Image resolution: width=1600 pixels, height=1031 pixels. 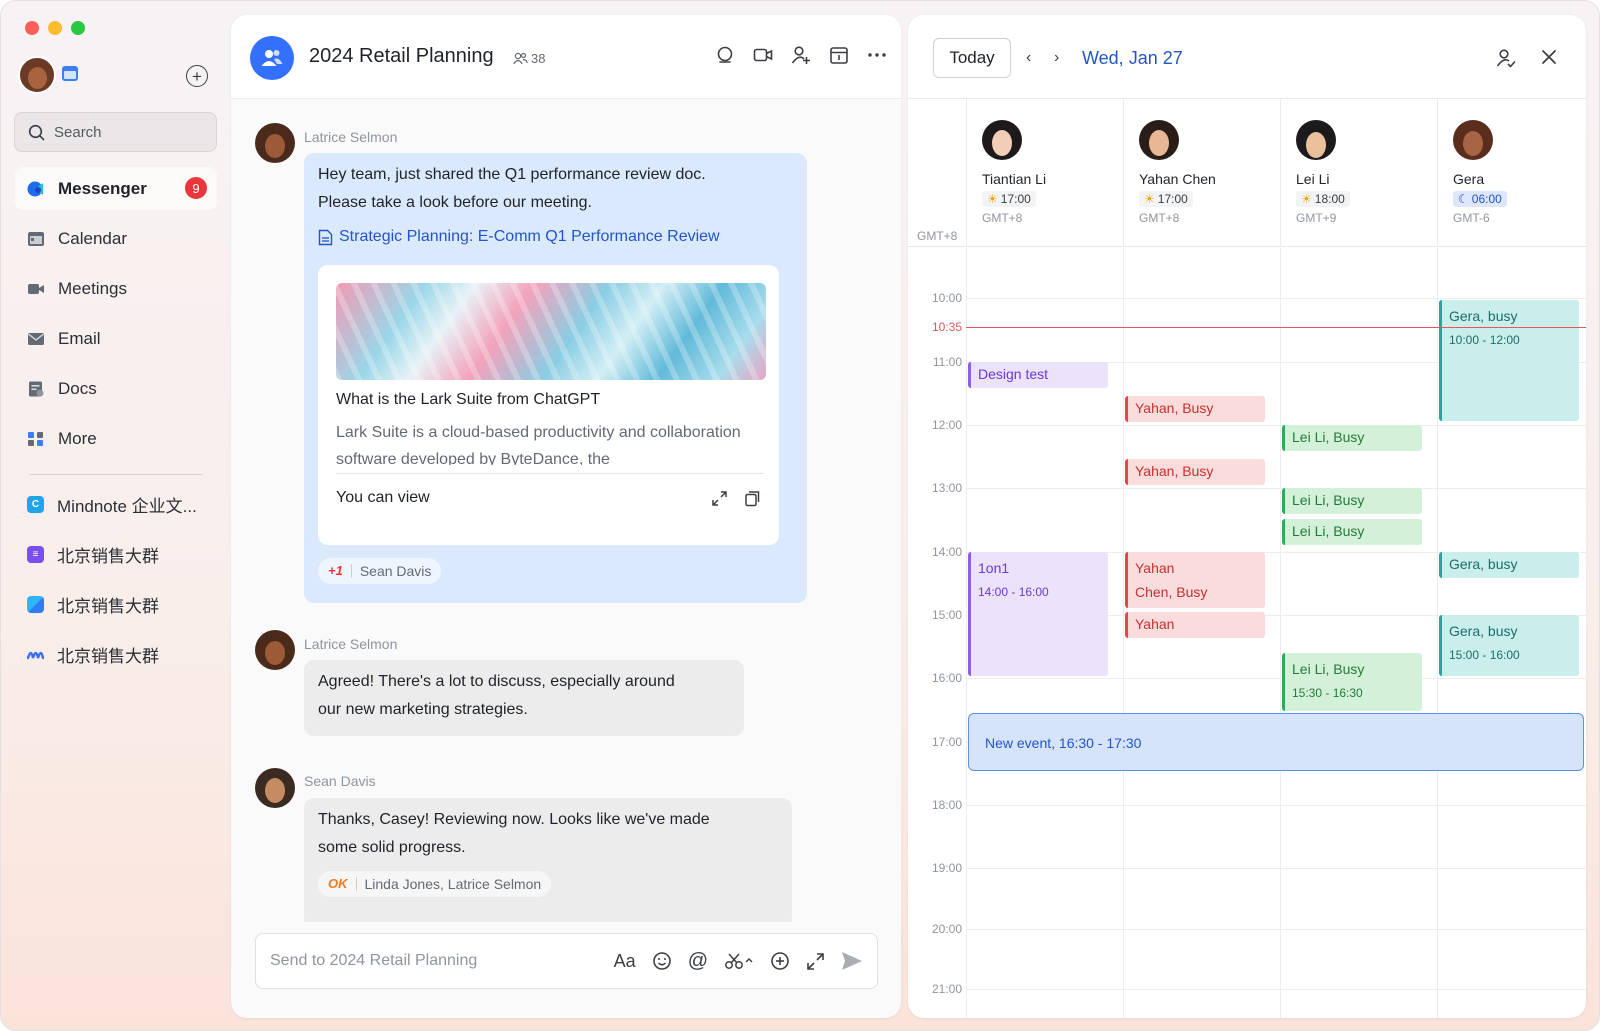 I want to click on more-options-icon, so click(x=877, y=55).